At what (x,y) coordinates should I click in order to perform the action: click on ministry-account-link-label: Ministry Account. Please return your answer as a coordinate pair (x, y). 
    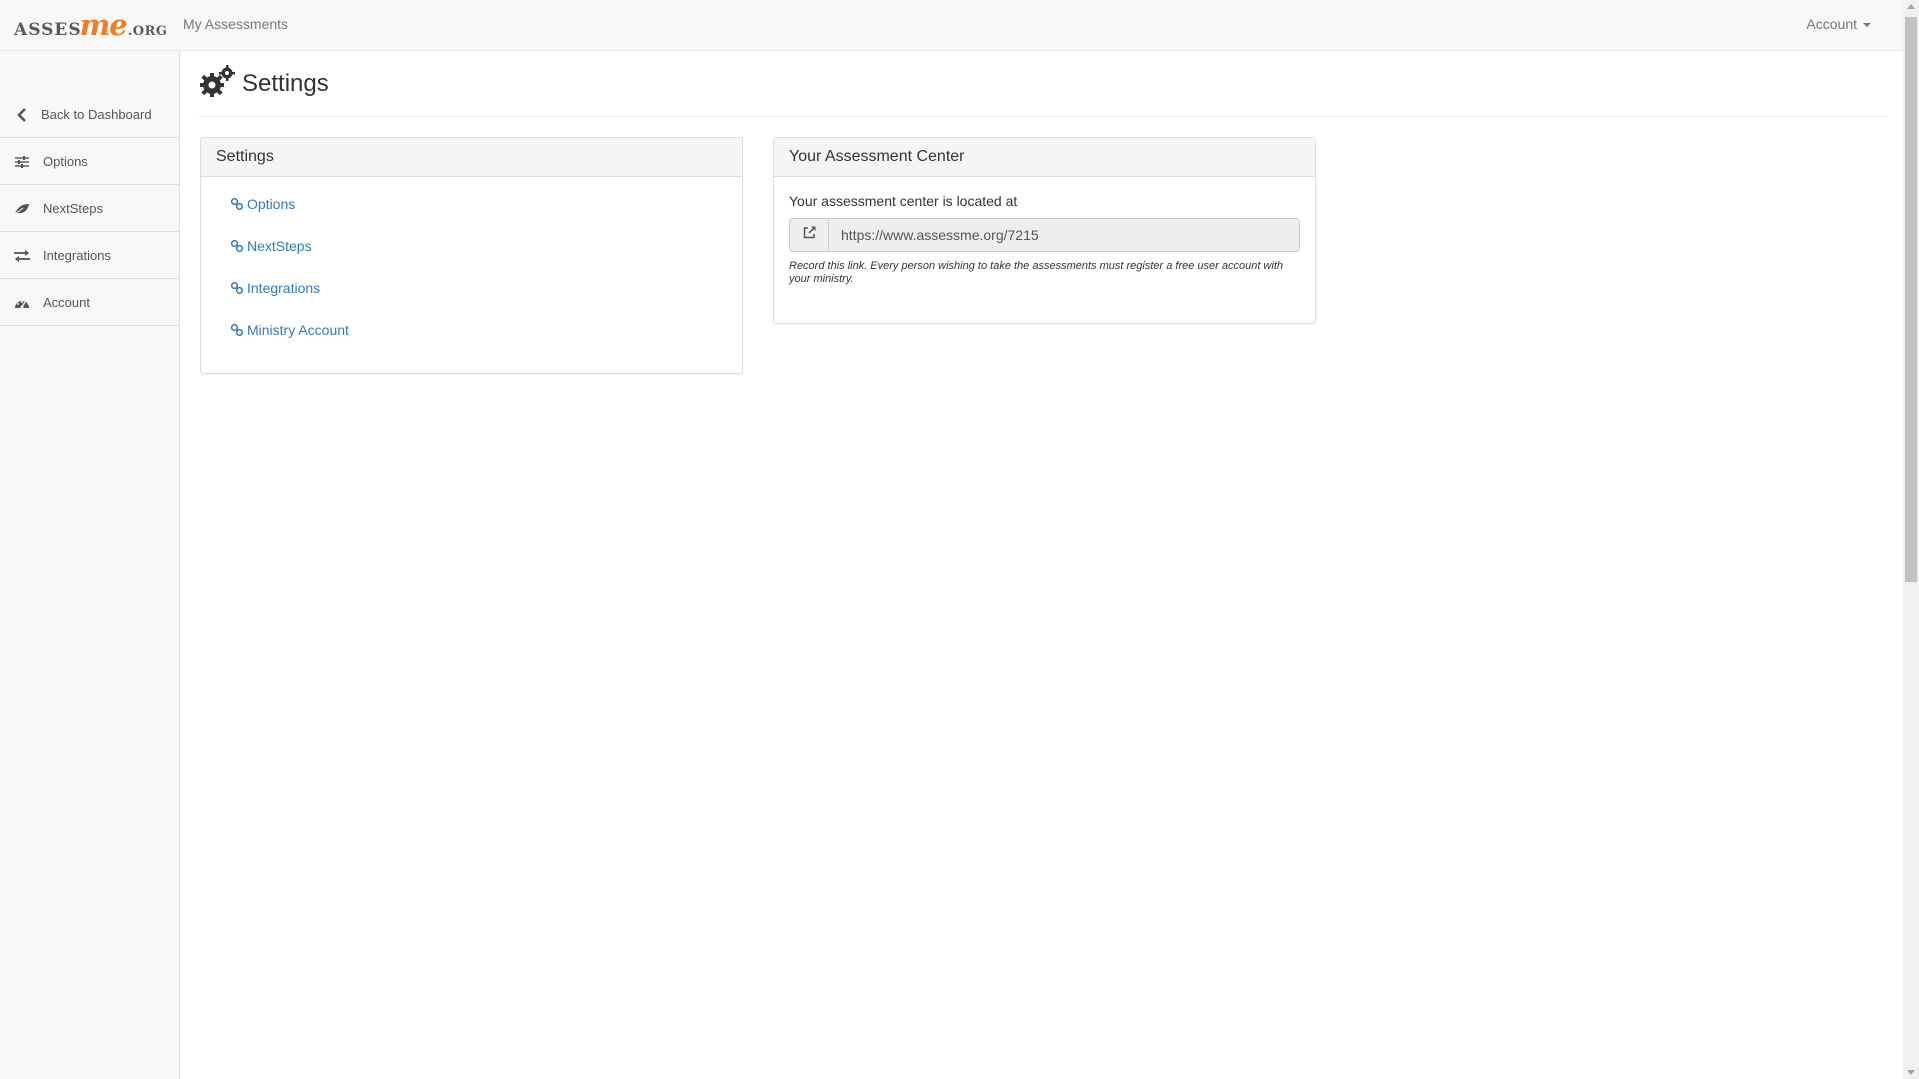
    Looking at the image, I should click on (298, 330).